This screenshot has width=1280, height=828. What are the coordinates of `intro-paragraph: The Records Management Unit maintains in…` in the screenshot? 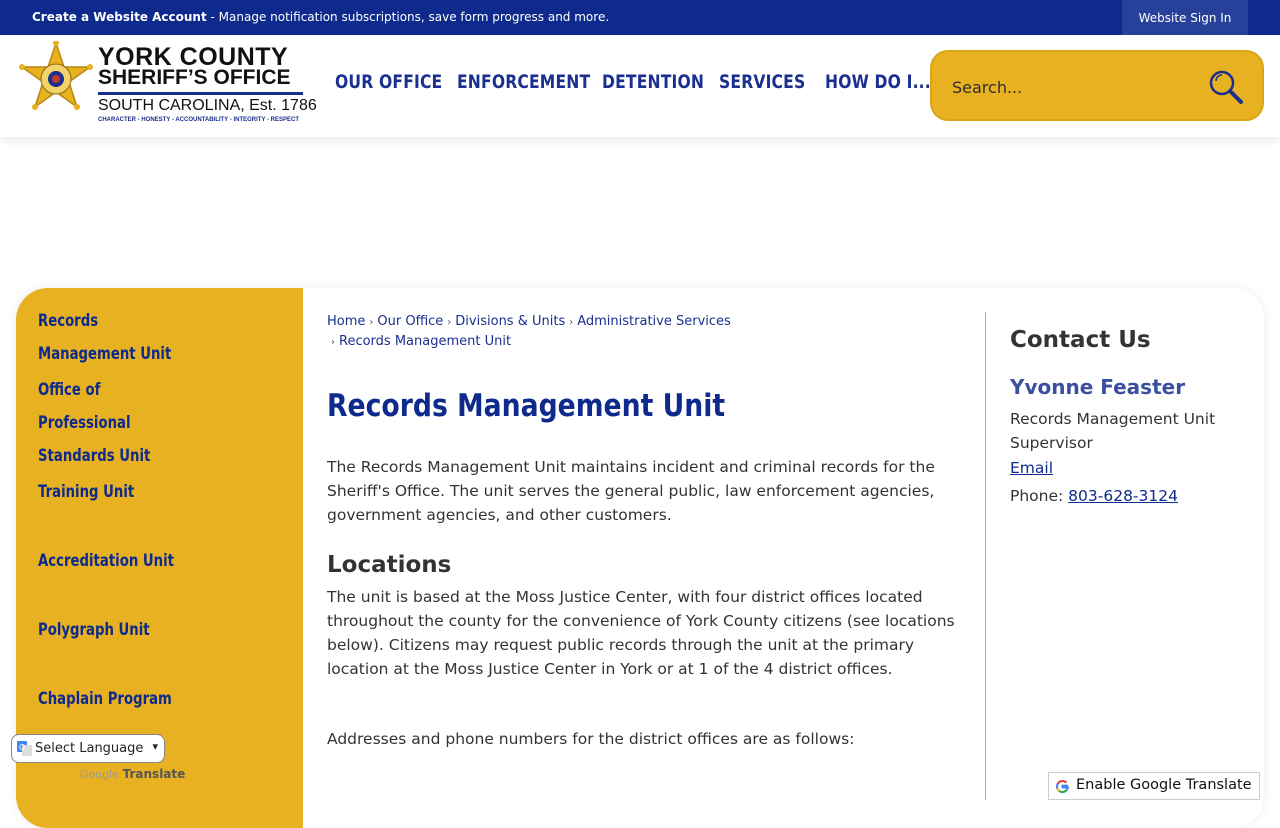 It's located at (631, 491).